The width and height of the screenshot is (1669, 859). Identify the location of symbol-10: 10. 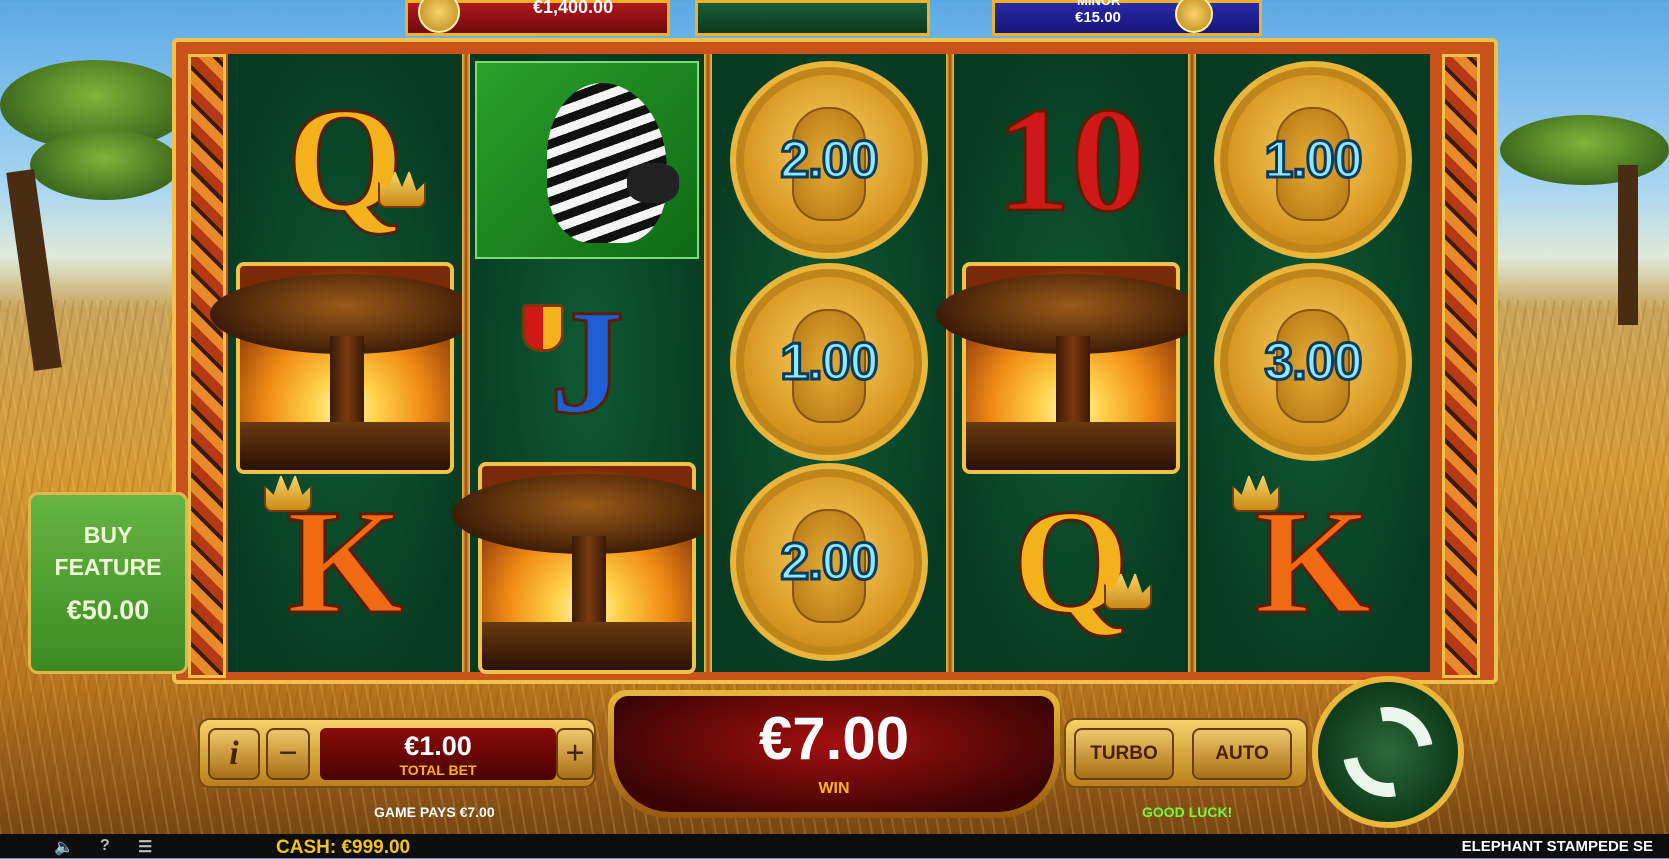
(1071, 160).